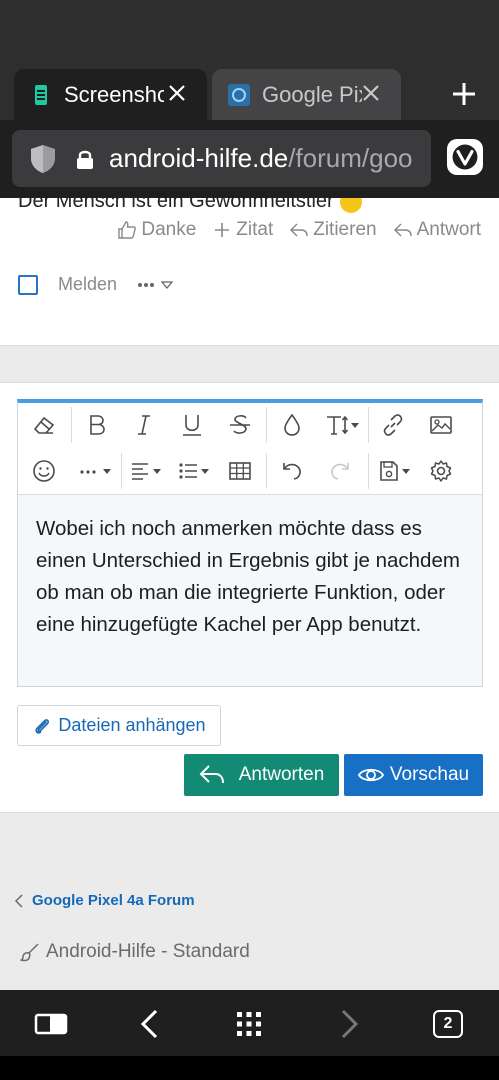 The image size is (499, 1080). Describe the element at coordinates (176, 205) in the screenshot. I see `post-text-content: Der Mensch ist ein Gewohnheitstier` at that location.